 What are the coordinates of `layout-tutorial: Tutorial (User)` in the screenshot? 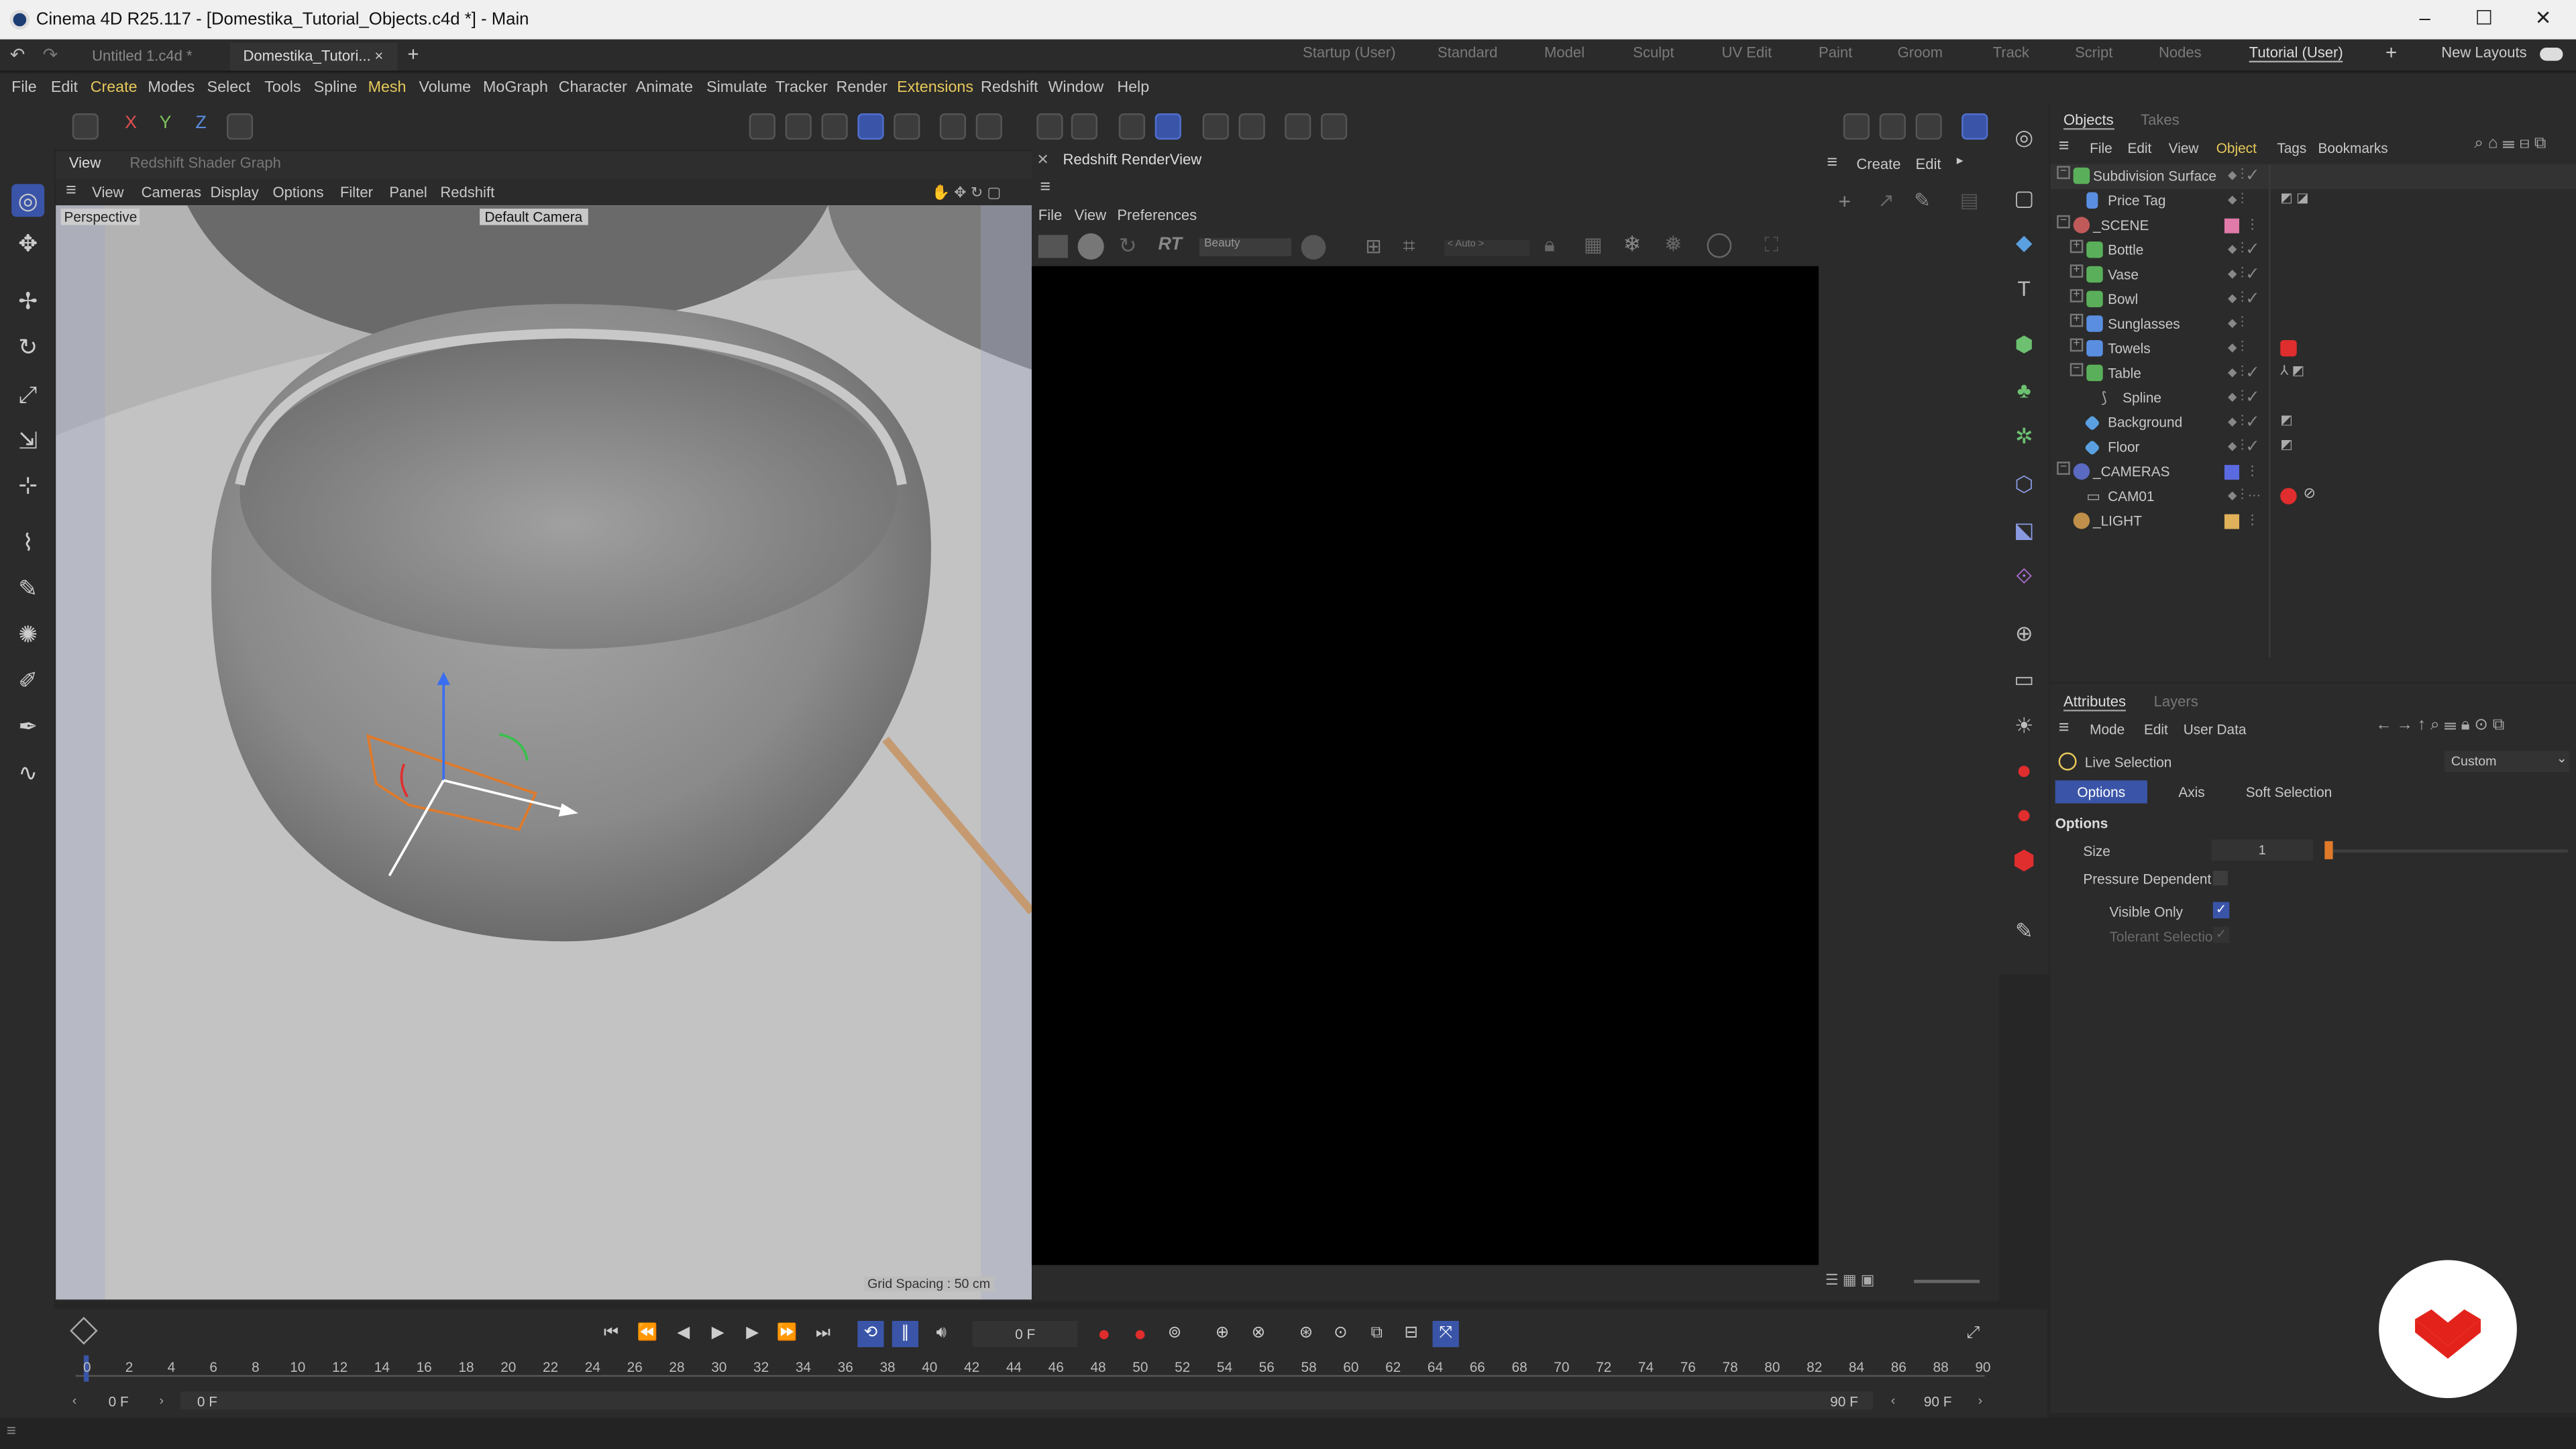 It's located at (2296, 53).